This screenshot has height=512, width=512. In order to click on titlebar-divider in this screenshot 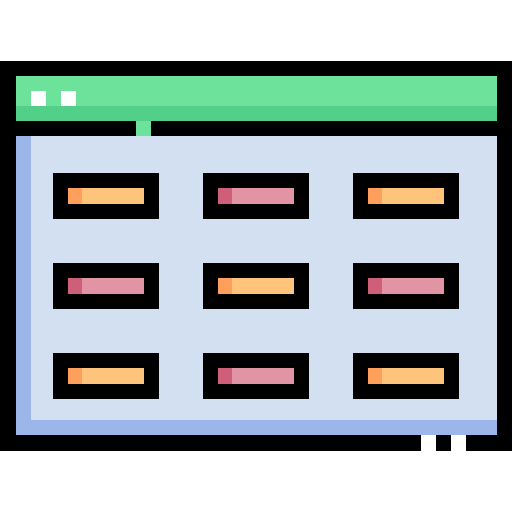, I will do `click(256, 128)`.